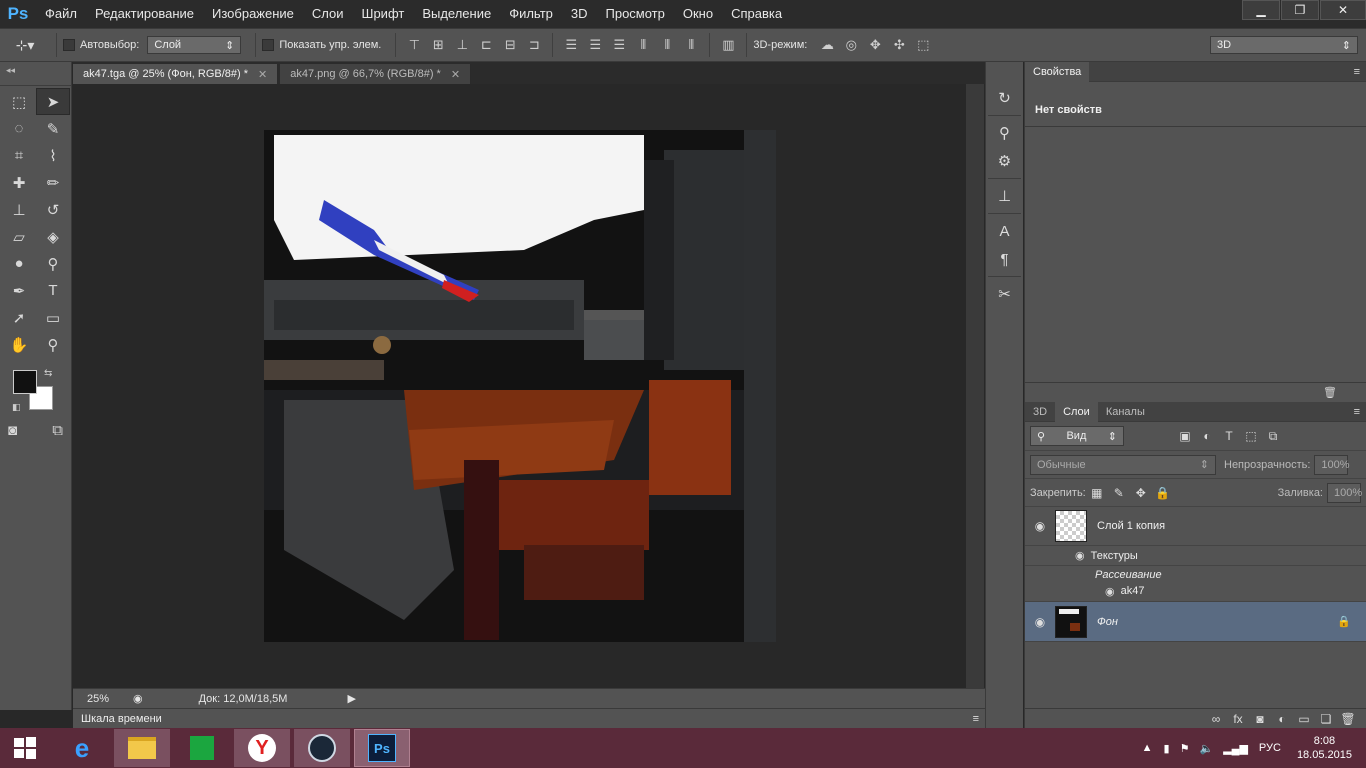  Describe the element at coordinates (595, 45) in the screenshot. I see `distribute-vcenter-icon: ☰` at that location.